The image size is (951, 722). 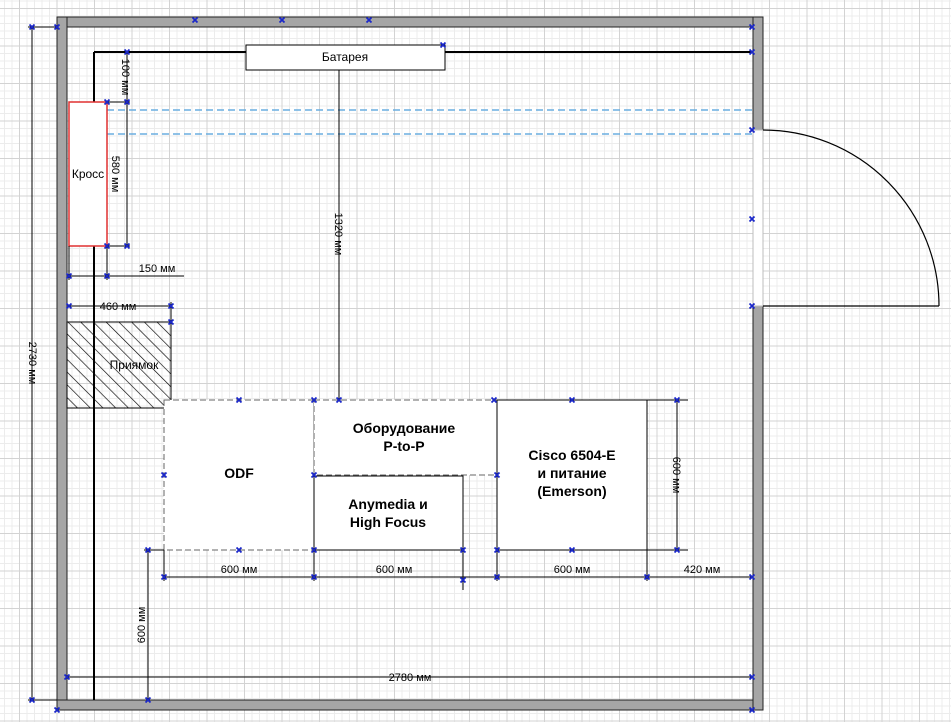 What do you see at coordinates (134, 365) in the screenshot?
I see `pit-label: Приямок` at bounding box center [134, 365].